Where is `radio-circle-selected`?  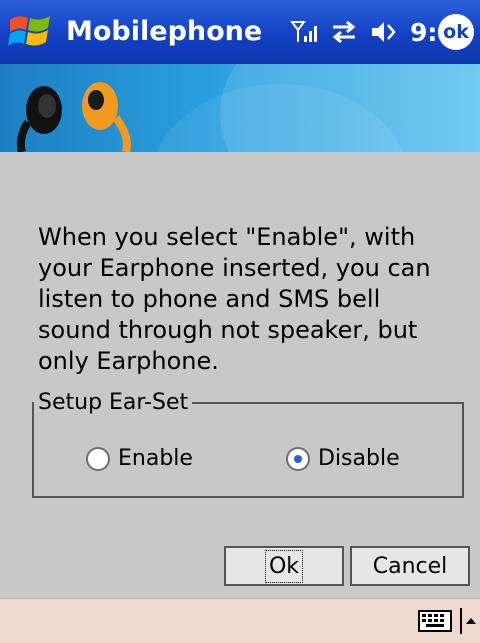 radio-circle-selected is located at coordinates (298, 458).